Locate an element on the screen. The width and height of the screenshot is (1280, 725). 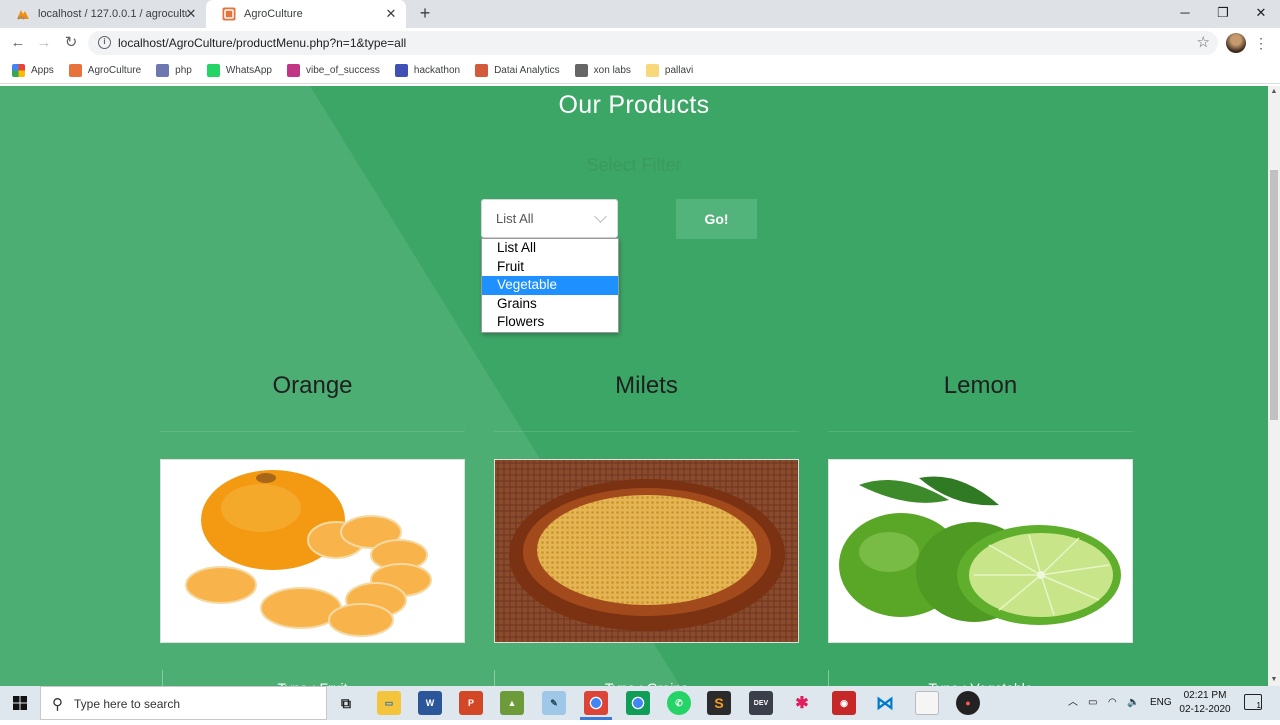
bookmark-vibe-of-success: vibe_of_success is located at coordinates (333, 70).